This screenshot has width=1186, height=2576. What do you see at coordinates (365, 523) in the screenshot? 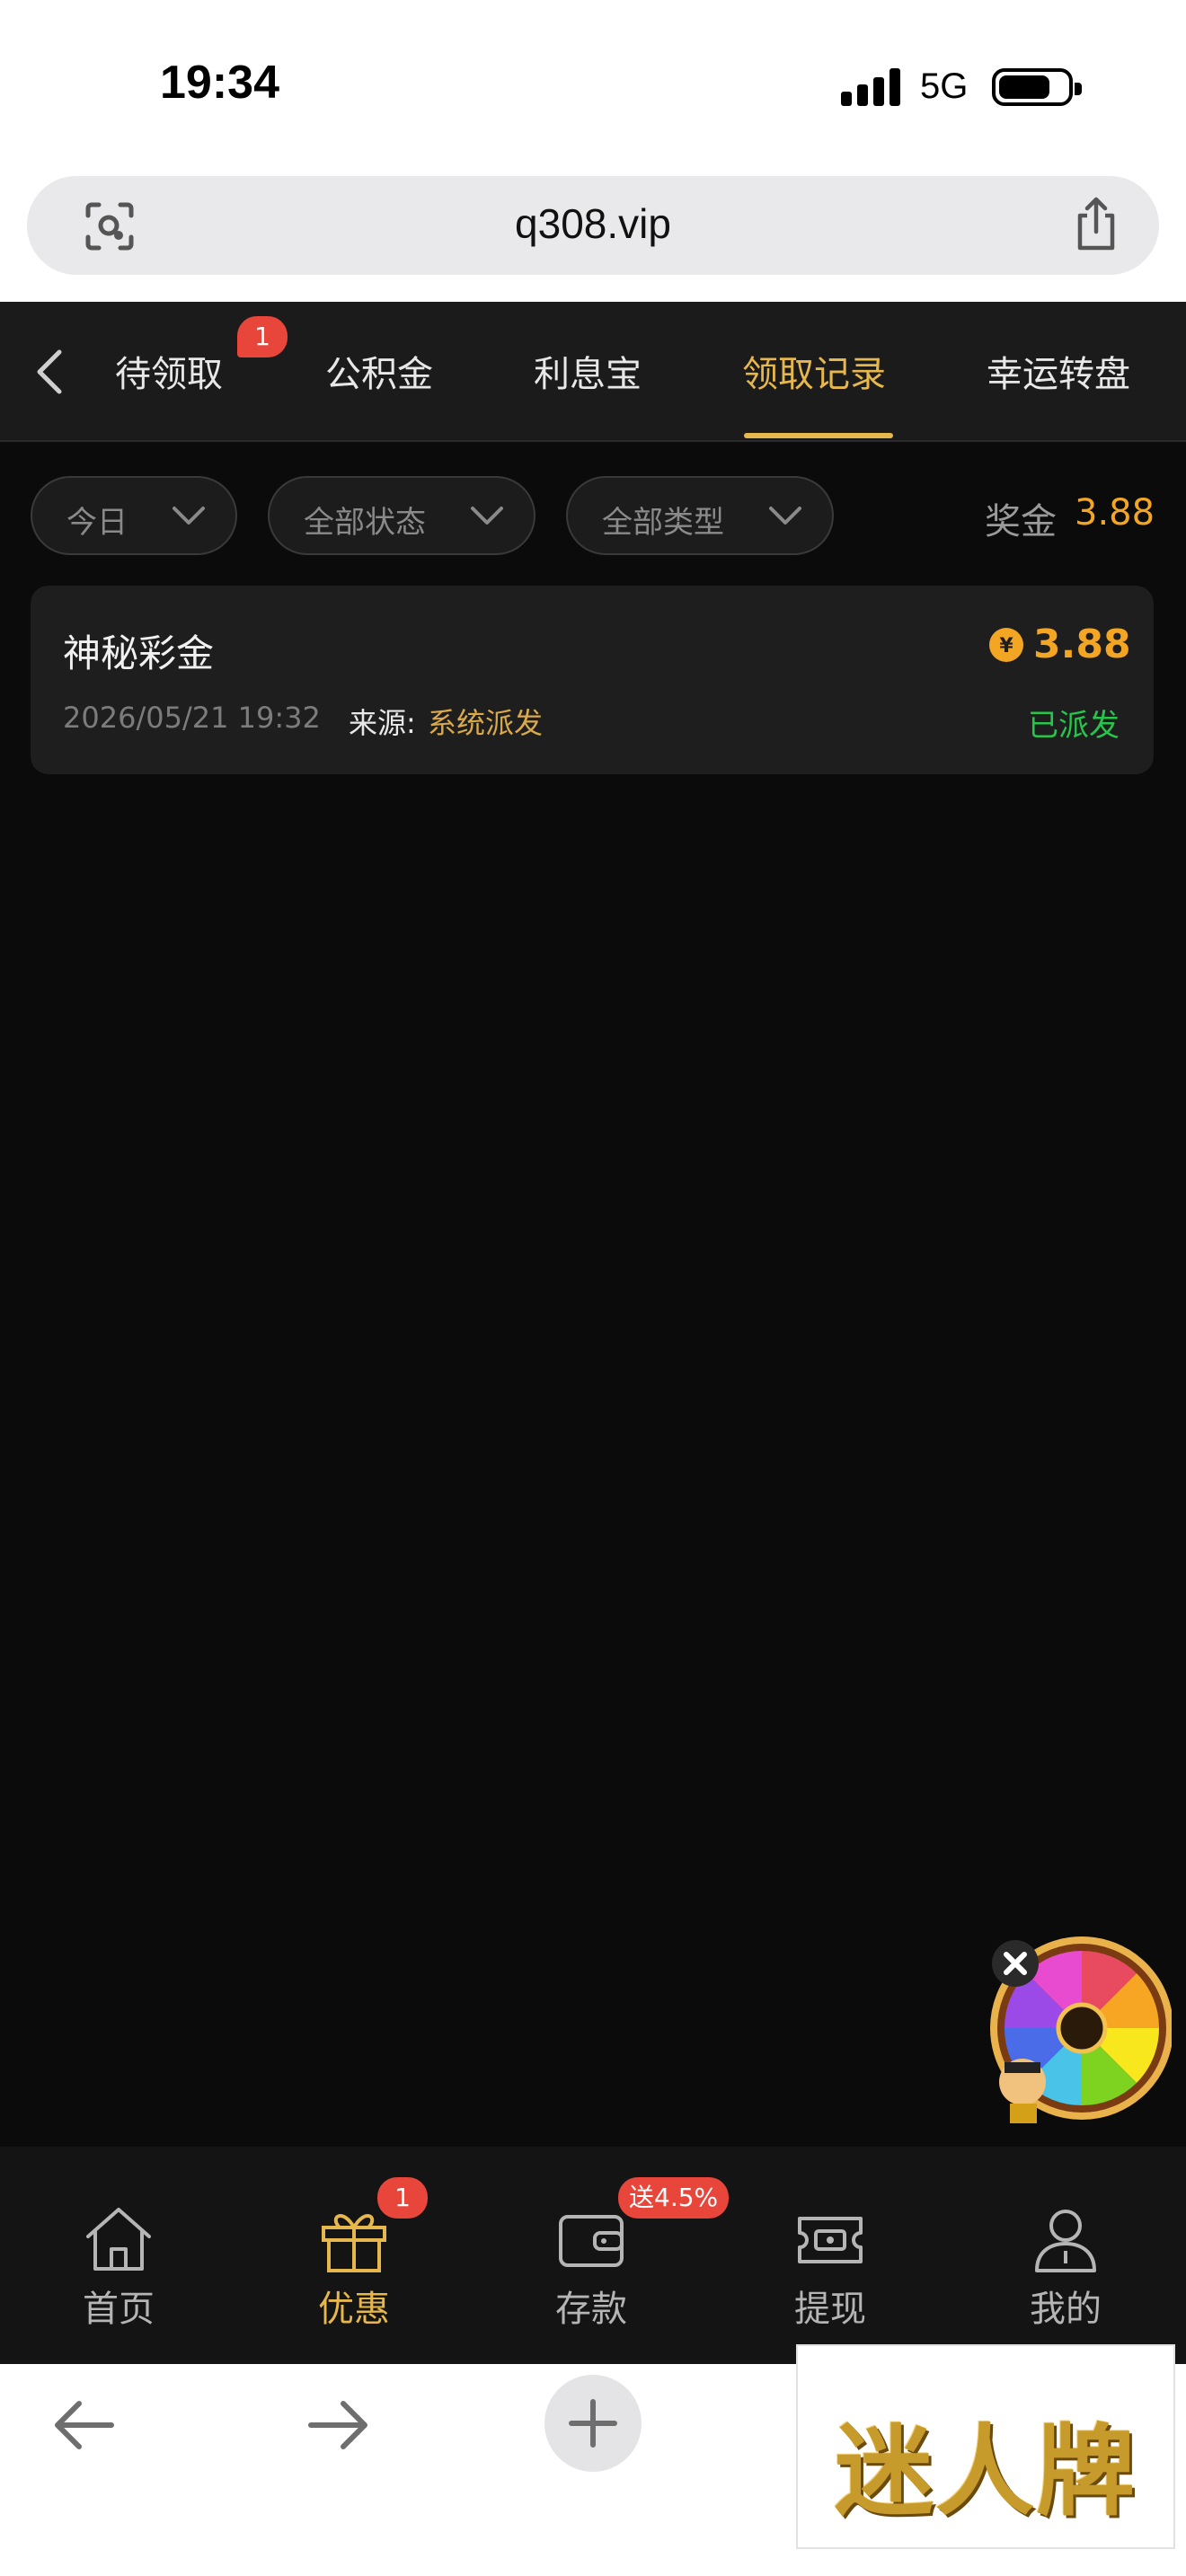
I see `status-filter-label: 全部状态` at bounding box center [365, 523].